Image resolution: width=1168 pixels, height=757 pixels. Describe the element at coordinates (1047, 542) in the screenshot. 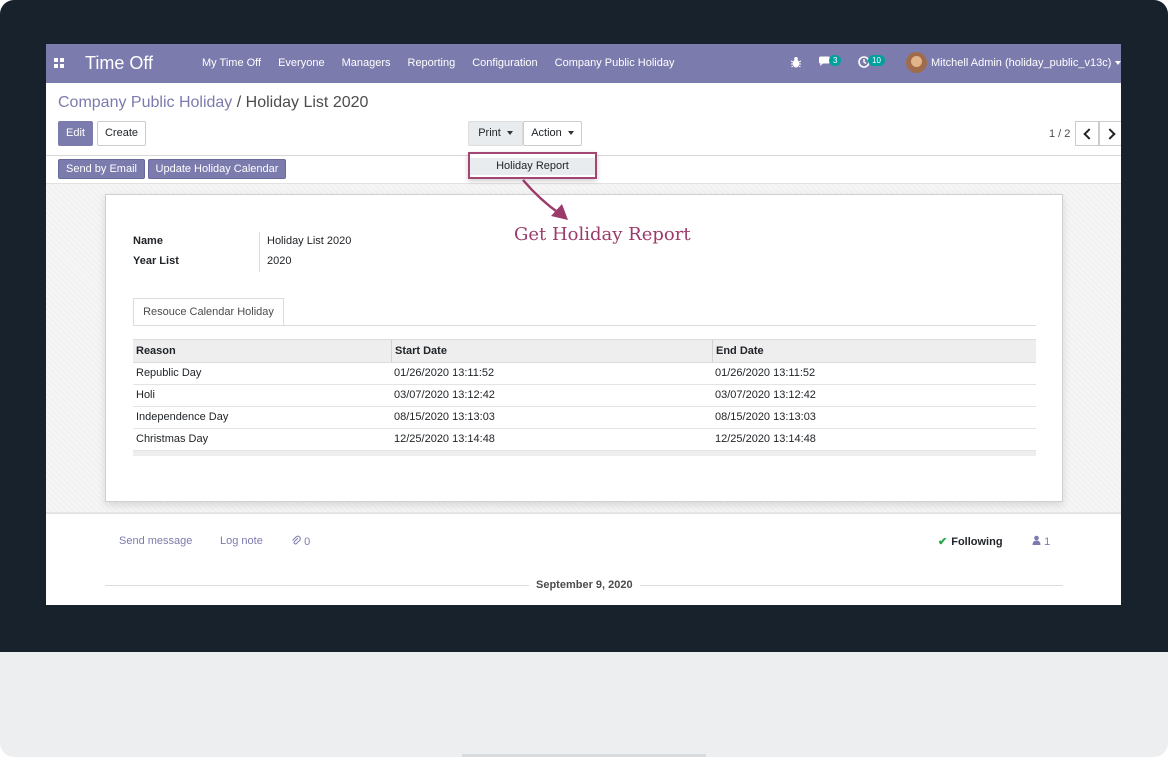

I see `followers-count: 1` at that location.